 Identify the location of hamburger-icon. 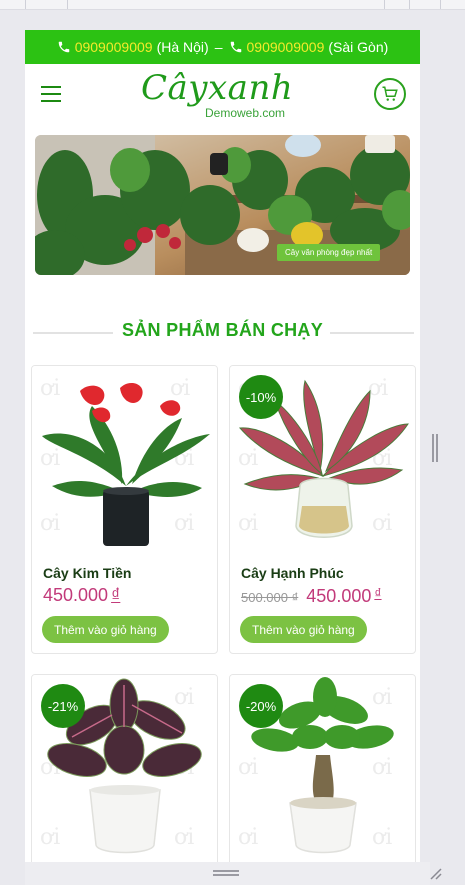
(51, 94).